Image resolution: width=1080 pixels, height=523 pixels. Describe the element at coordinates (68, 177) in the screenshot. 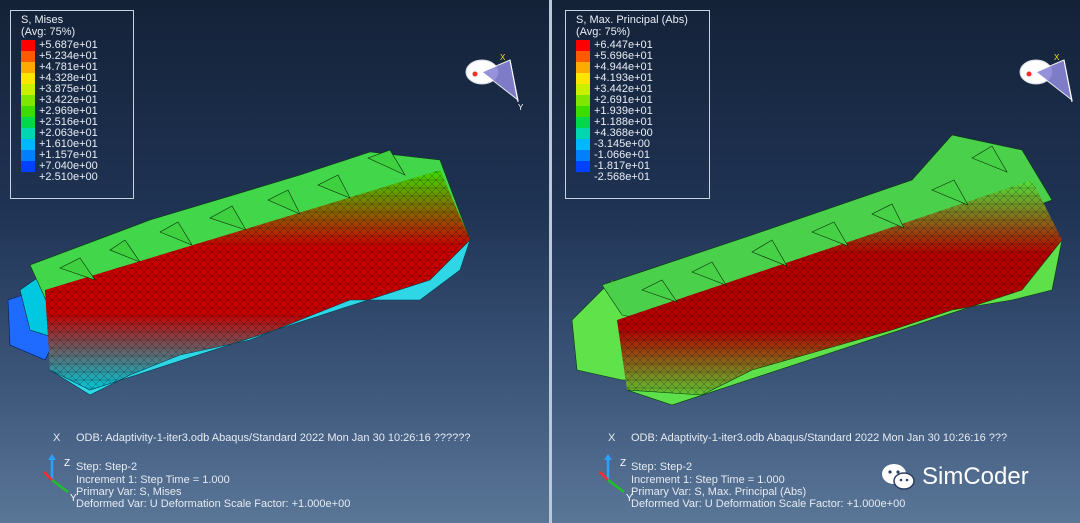

I see `legend-value: +2.510e+00` at that location.